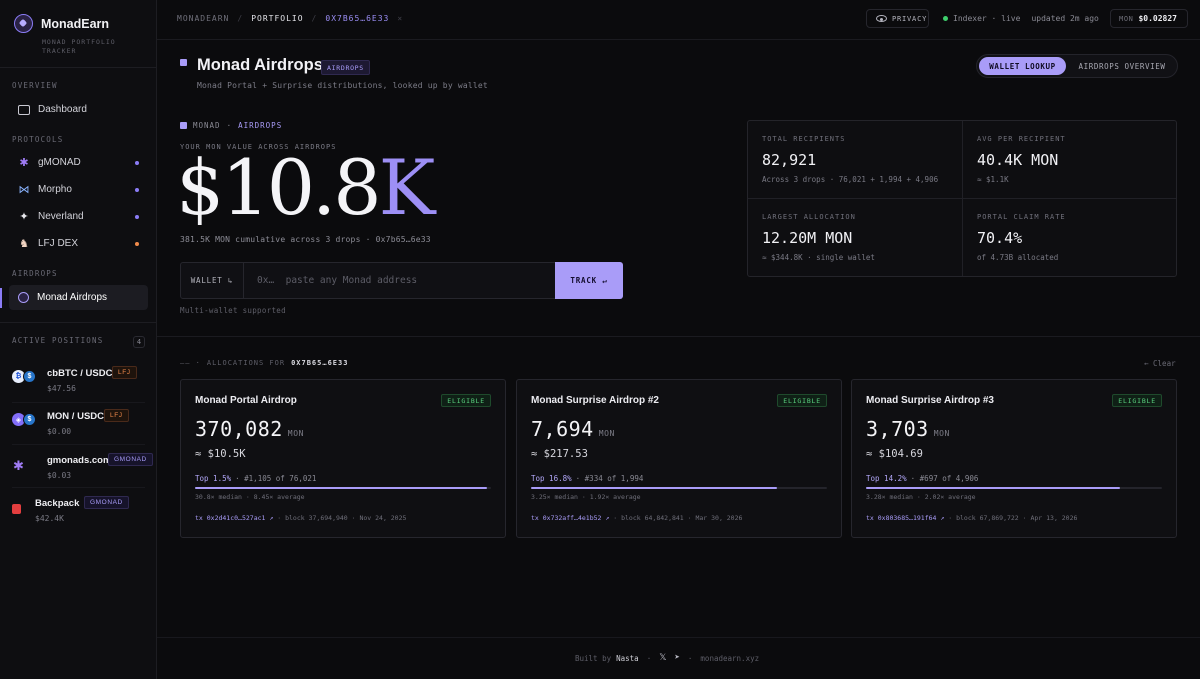  Describe the element at coordinates (662, 658) in the screenshot. I see `x-icon: 𝕏` at that location.